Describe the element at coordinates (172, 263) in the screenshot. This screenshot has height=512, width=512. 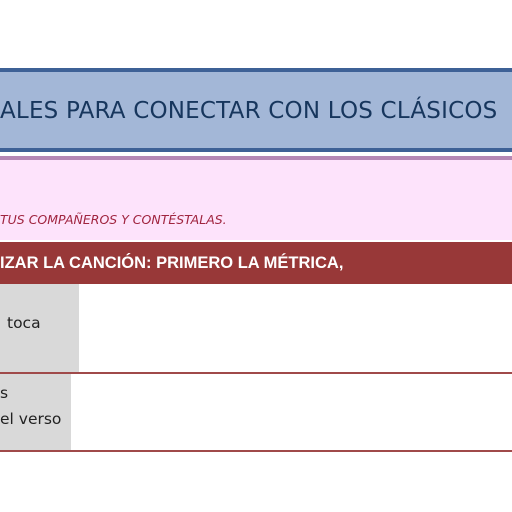
I see `section-heading: IZAR LA CANCIÓN: PRIMERO LA MÉTRICA,` at that location.